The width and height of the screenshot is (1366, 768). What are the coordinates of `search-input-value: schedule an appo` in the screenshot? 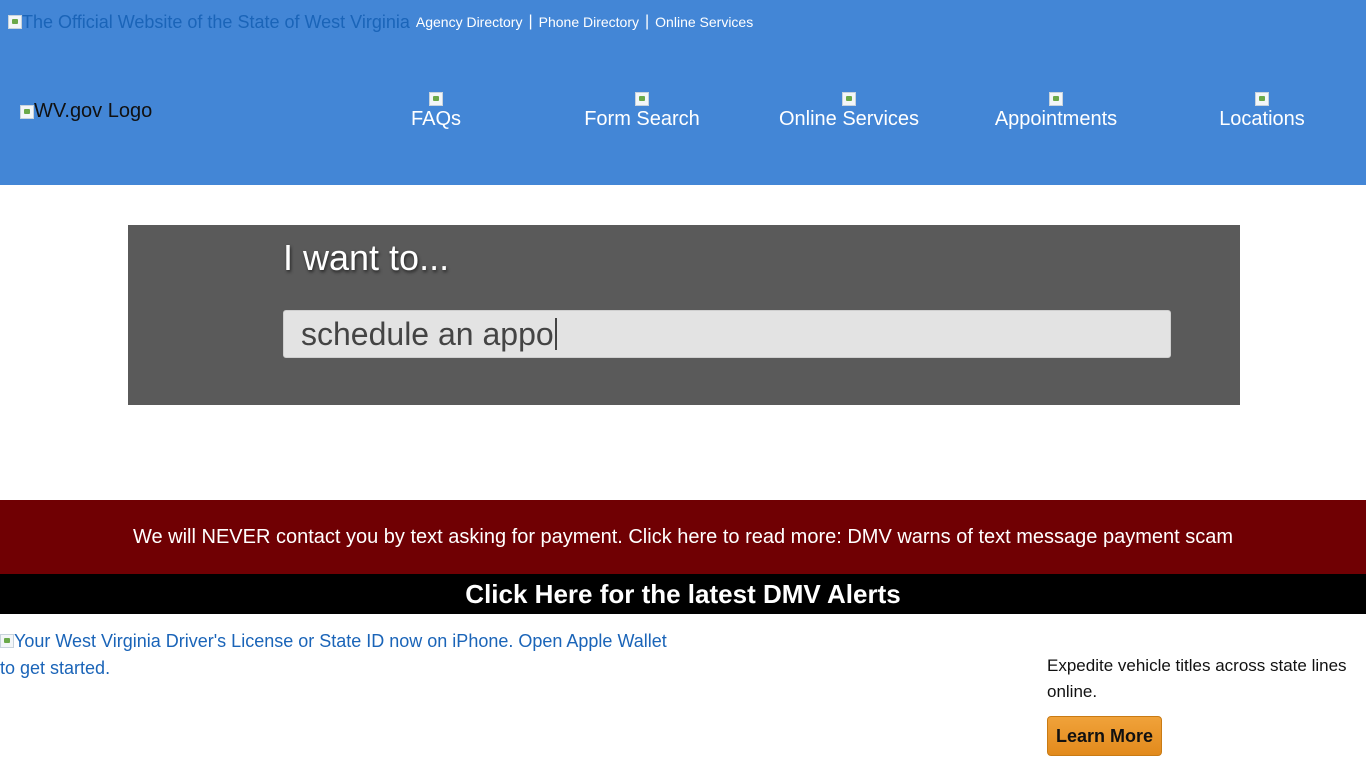 It's located at (427, 333).